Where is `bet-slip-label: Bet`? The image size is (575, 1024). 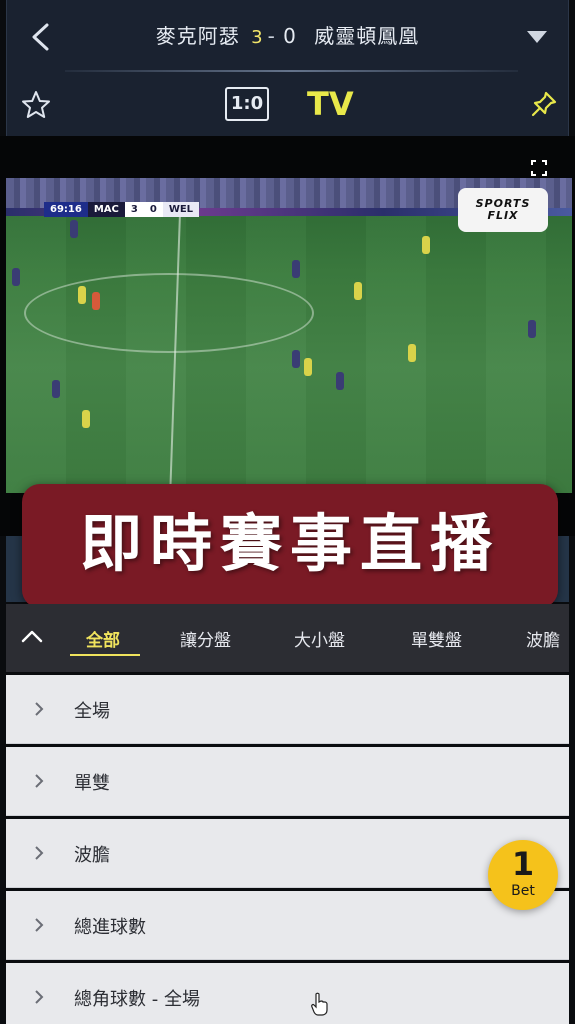
bet-slip-label: Bet is located at coordinates (523, 891).